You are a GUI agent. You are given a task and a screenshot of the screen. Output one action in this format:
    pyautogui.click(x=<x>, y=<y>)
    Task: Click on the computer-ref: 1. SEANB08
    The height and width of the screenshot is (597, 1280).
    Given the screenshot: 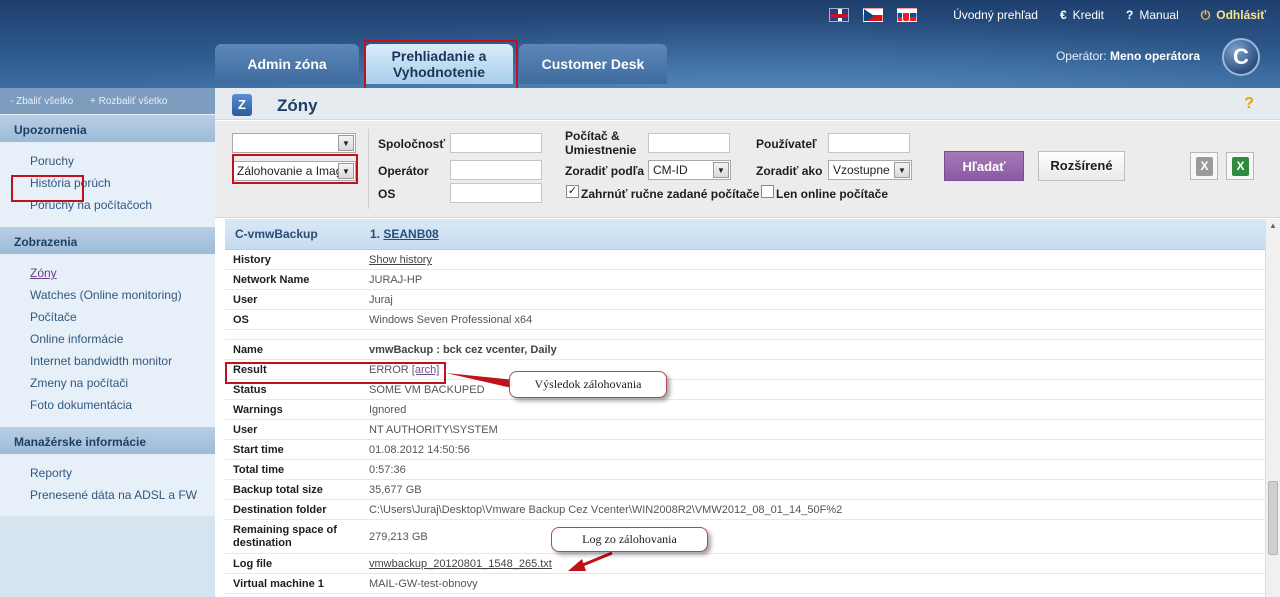 What is the action you would take?
    pyautogui.click(x=404, y=234)
    